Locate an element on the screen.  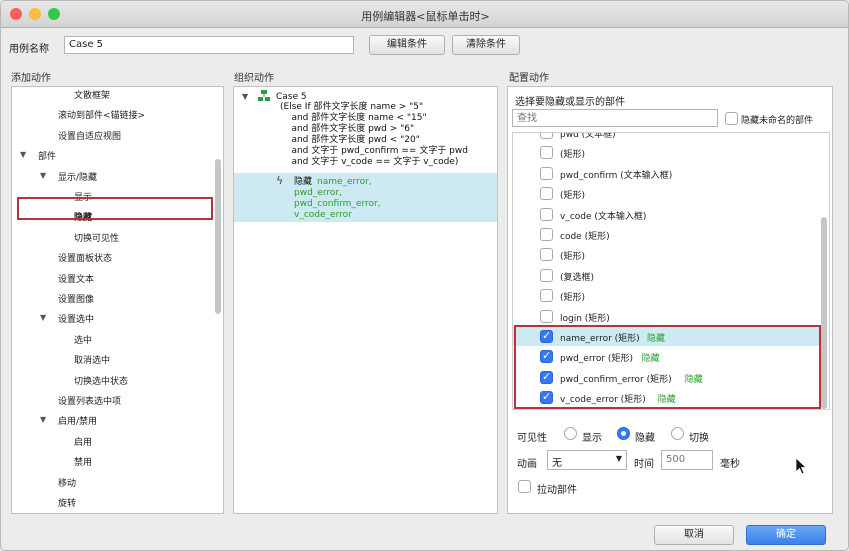
case-expand-icon: ▼ is located at coordinates (245, 96).